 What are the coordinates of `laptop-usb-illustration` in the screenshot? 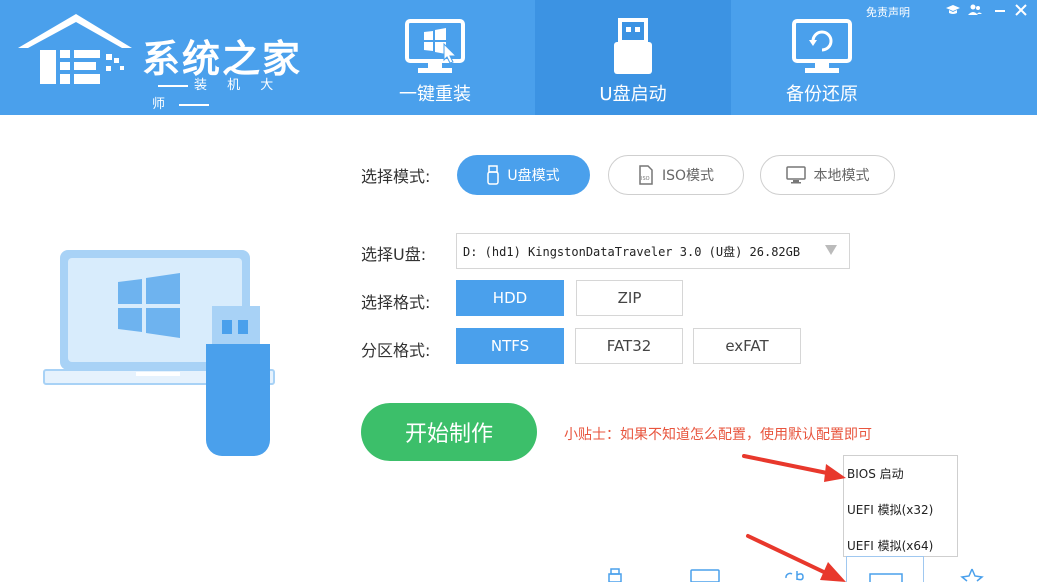 It's located at (159, 353).